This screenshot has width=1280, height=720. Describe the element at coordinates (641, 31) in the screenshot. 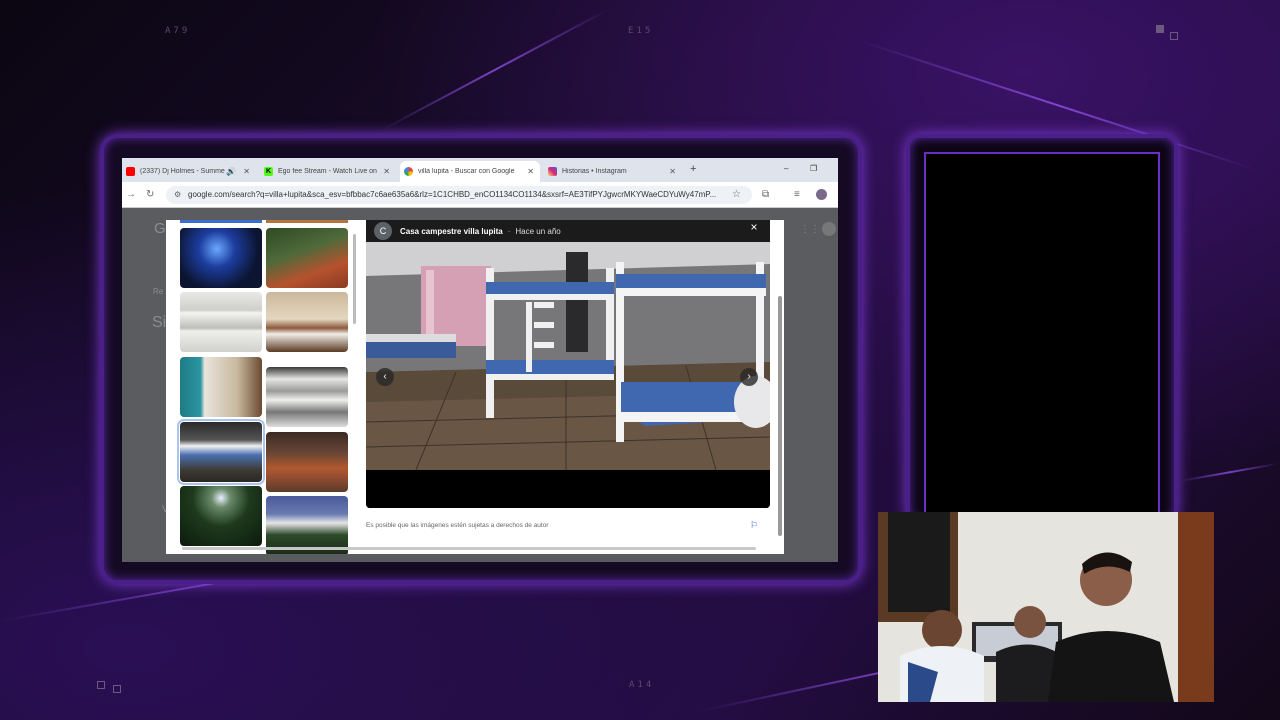

I see `overlay-code-top-center: E15` at that location.